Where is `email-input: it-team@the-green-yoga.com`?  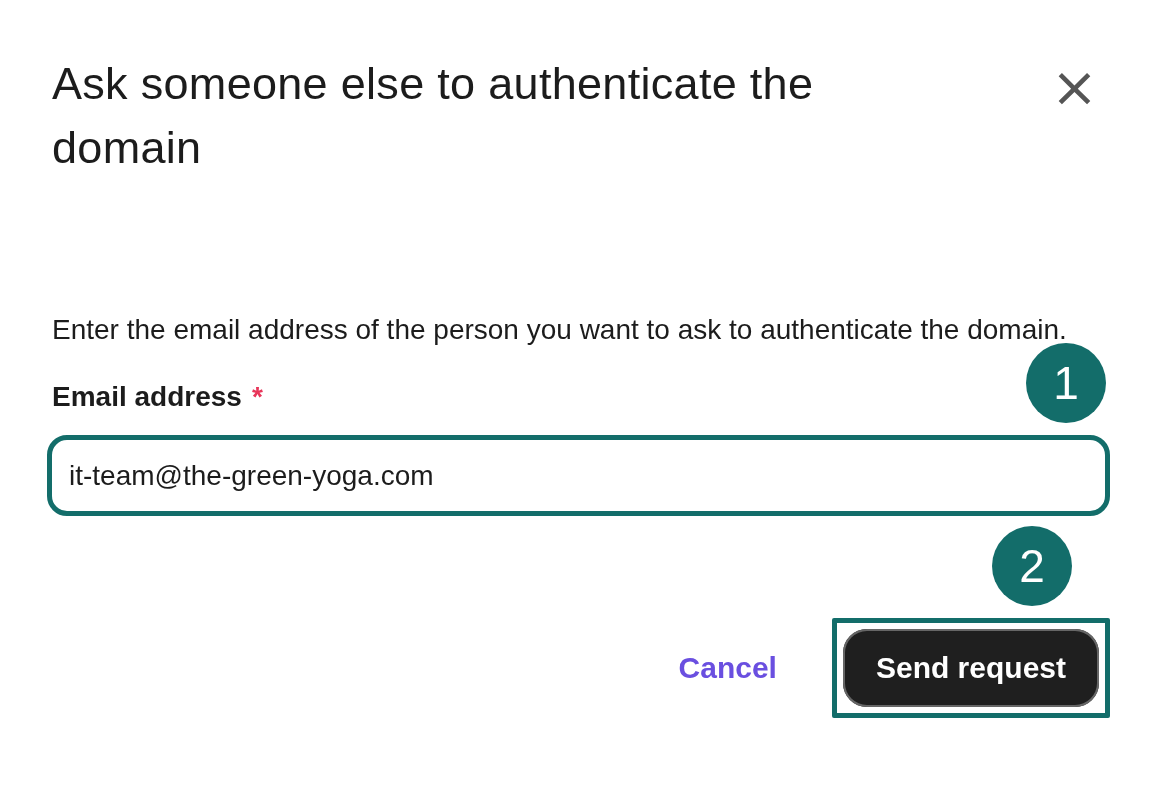 email-input: it-team@the-green-yoga.com is located at coordinates (578, 475).